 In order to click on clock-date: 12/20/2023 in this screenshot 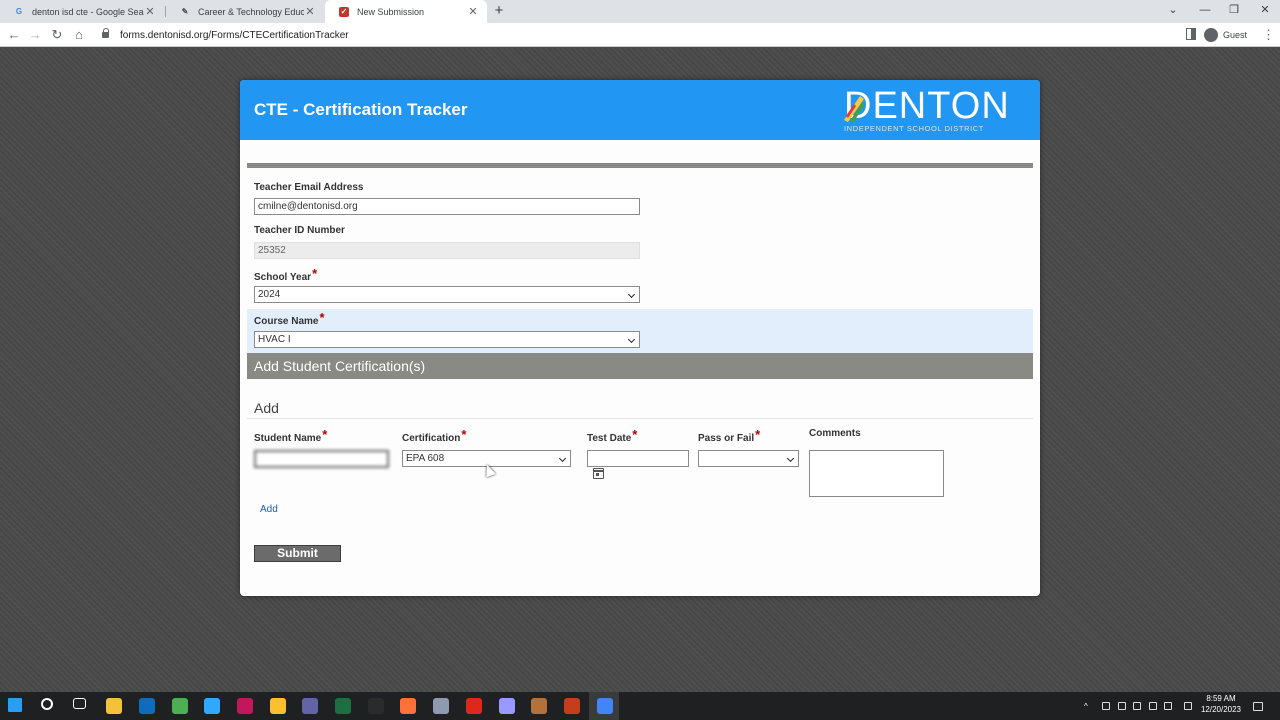, I will do `click(1221, 709)`.